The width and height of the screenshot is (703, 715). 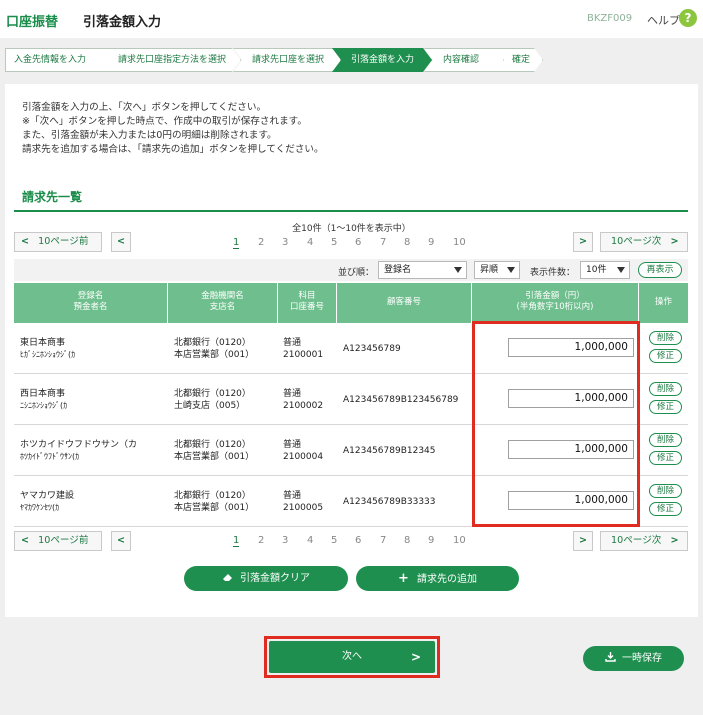 What do you see at coordinates (663, 20) in the screenshot?
I see `help-link: ヘルプ` at bounding box center [663, 20].